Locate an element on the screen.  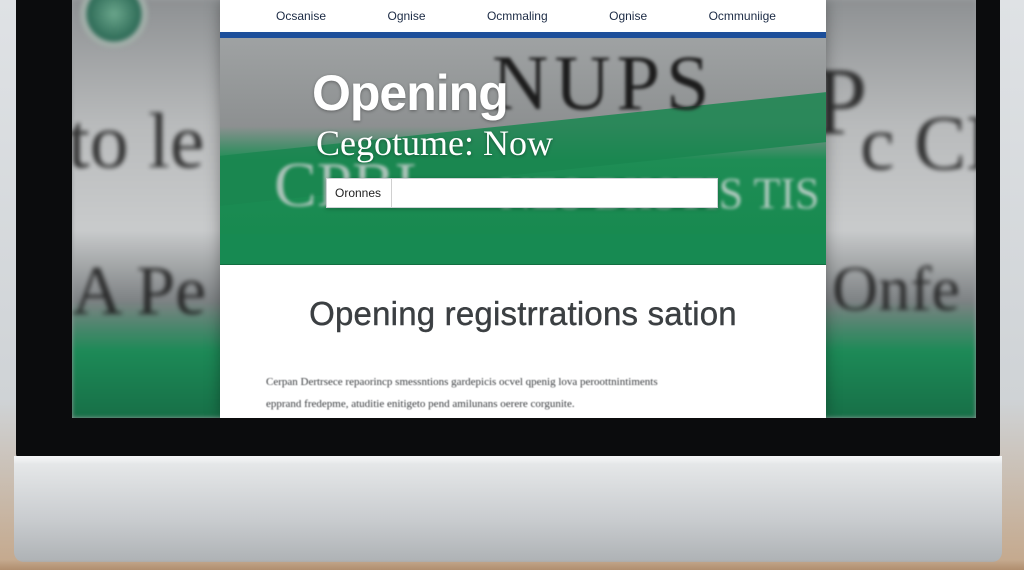
search-bar: Oronnes is located at coordinates (522, 193).